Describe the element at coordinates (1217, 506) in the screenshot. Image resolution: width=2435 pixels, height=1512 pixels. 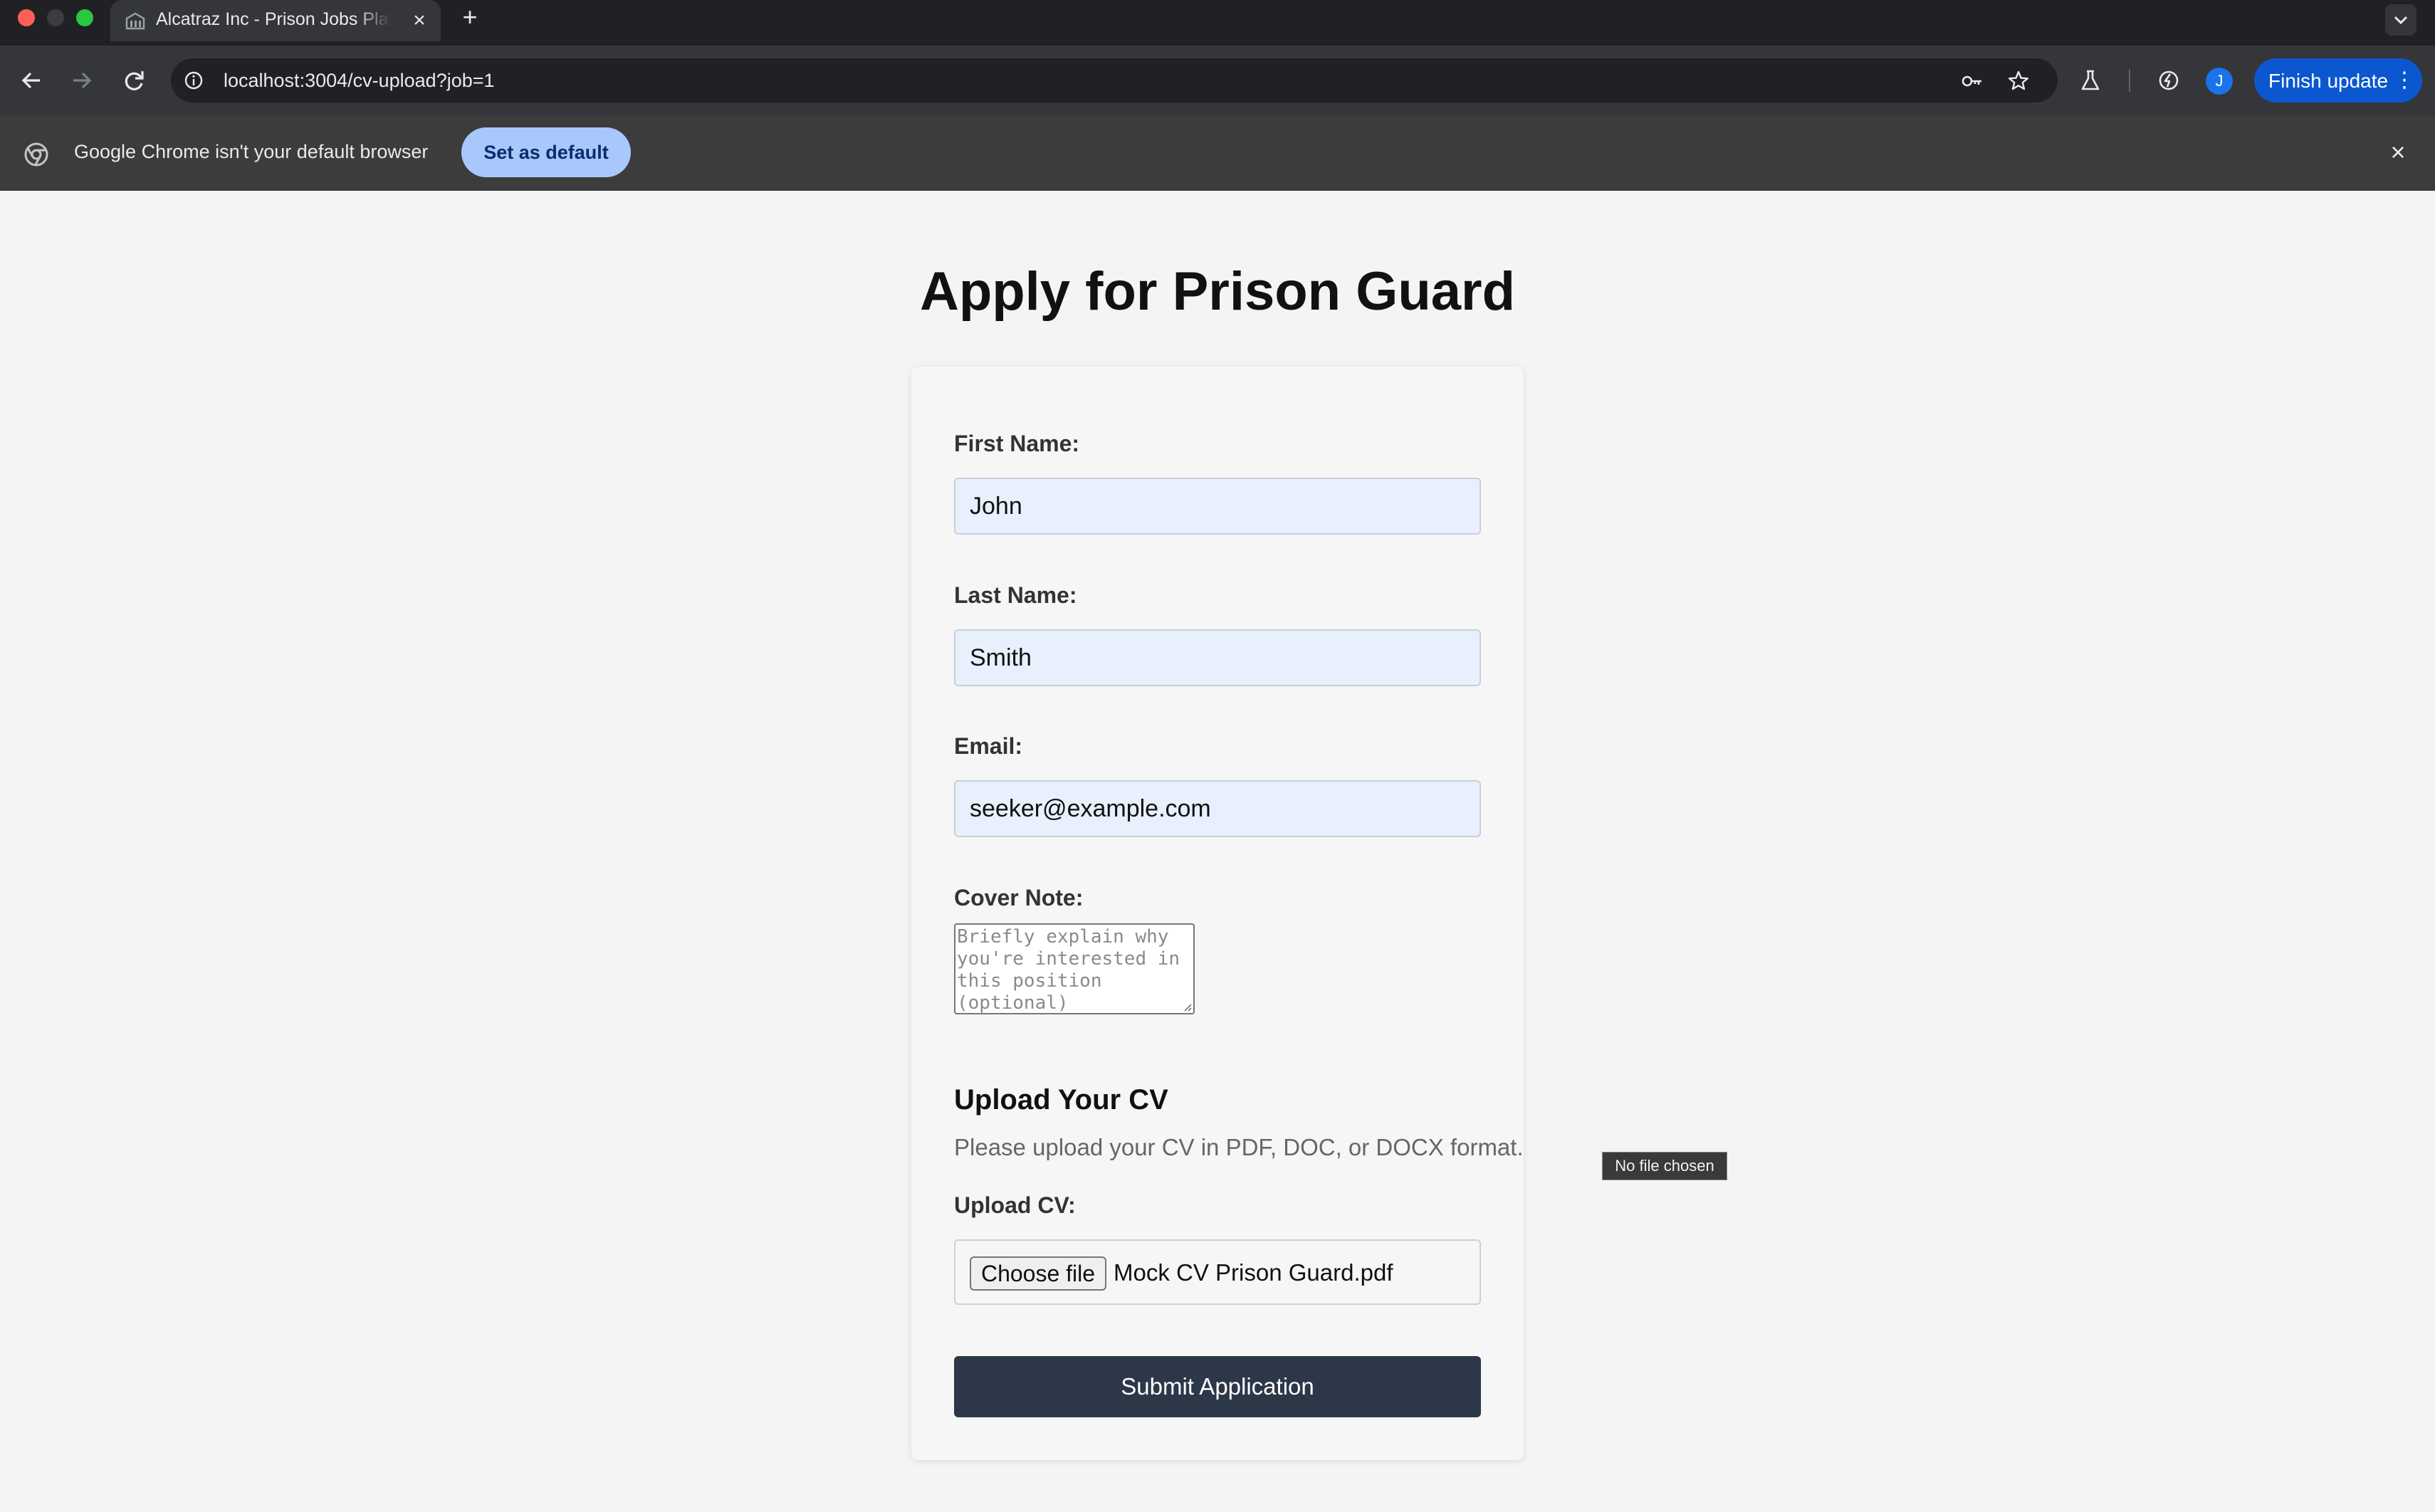
I see `first-name-field: John` at that location.